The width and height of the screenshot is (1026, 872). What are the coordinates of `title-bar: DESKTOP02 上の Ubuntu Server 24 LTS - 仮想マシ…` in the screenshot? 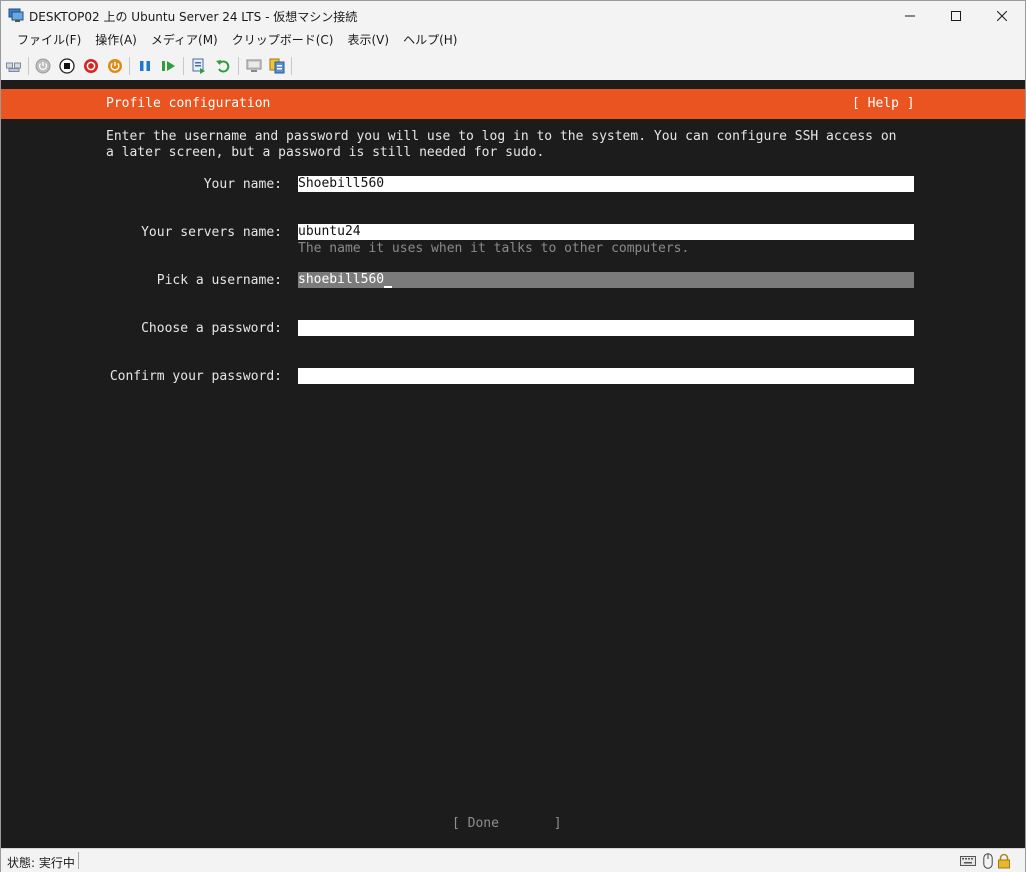 It's located at (513, 15).